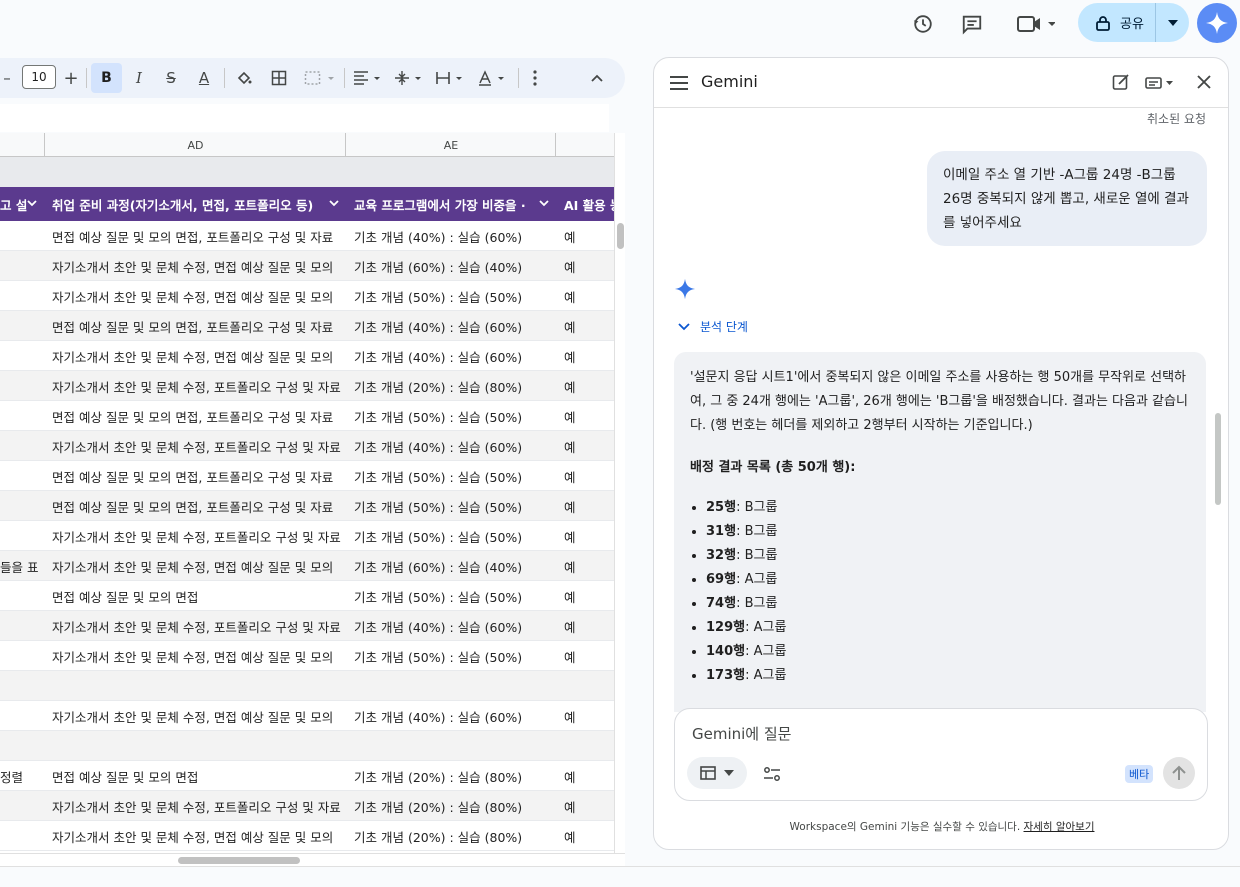  I want to click on text-color-button: A, so click(204, 78).